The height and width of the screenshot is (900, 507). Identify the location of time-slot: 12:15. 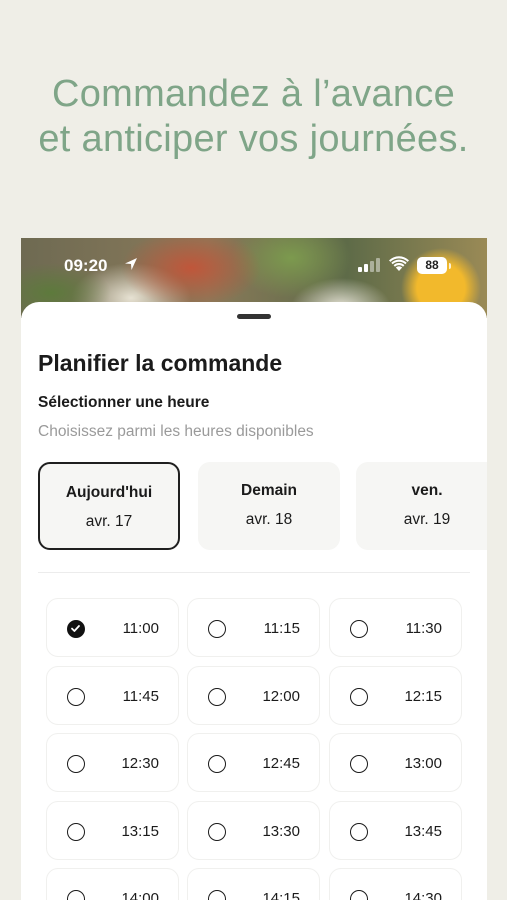
(395, 695).